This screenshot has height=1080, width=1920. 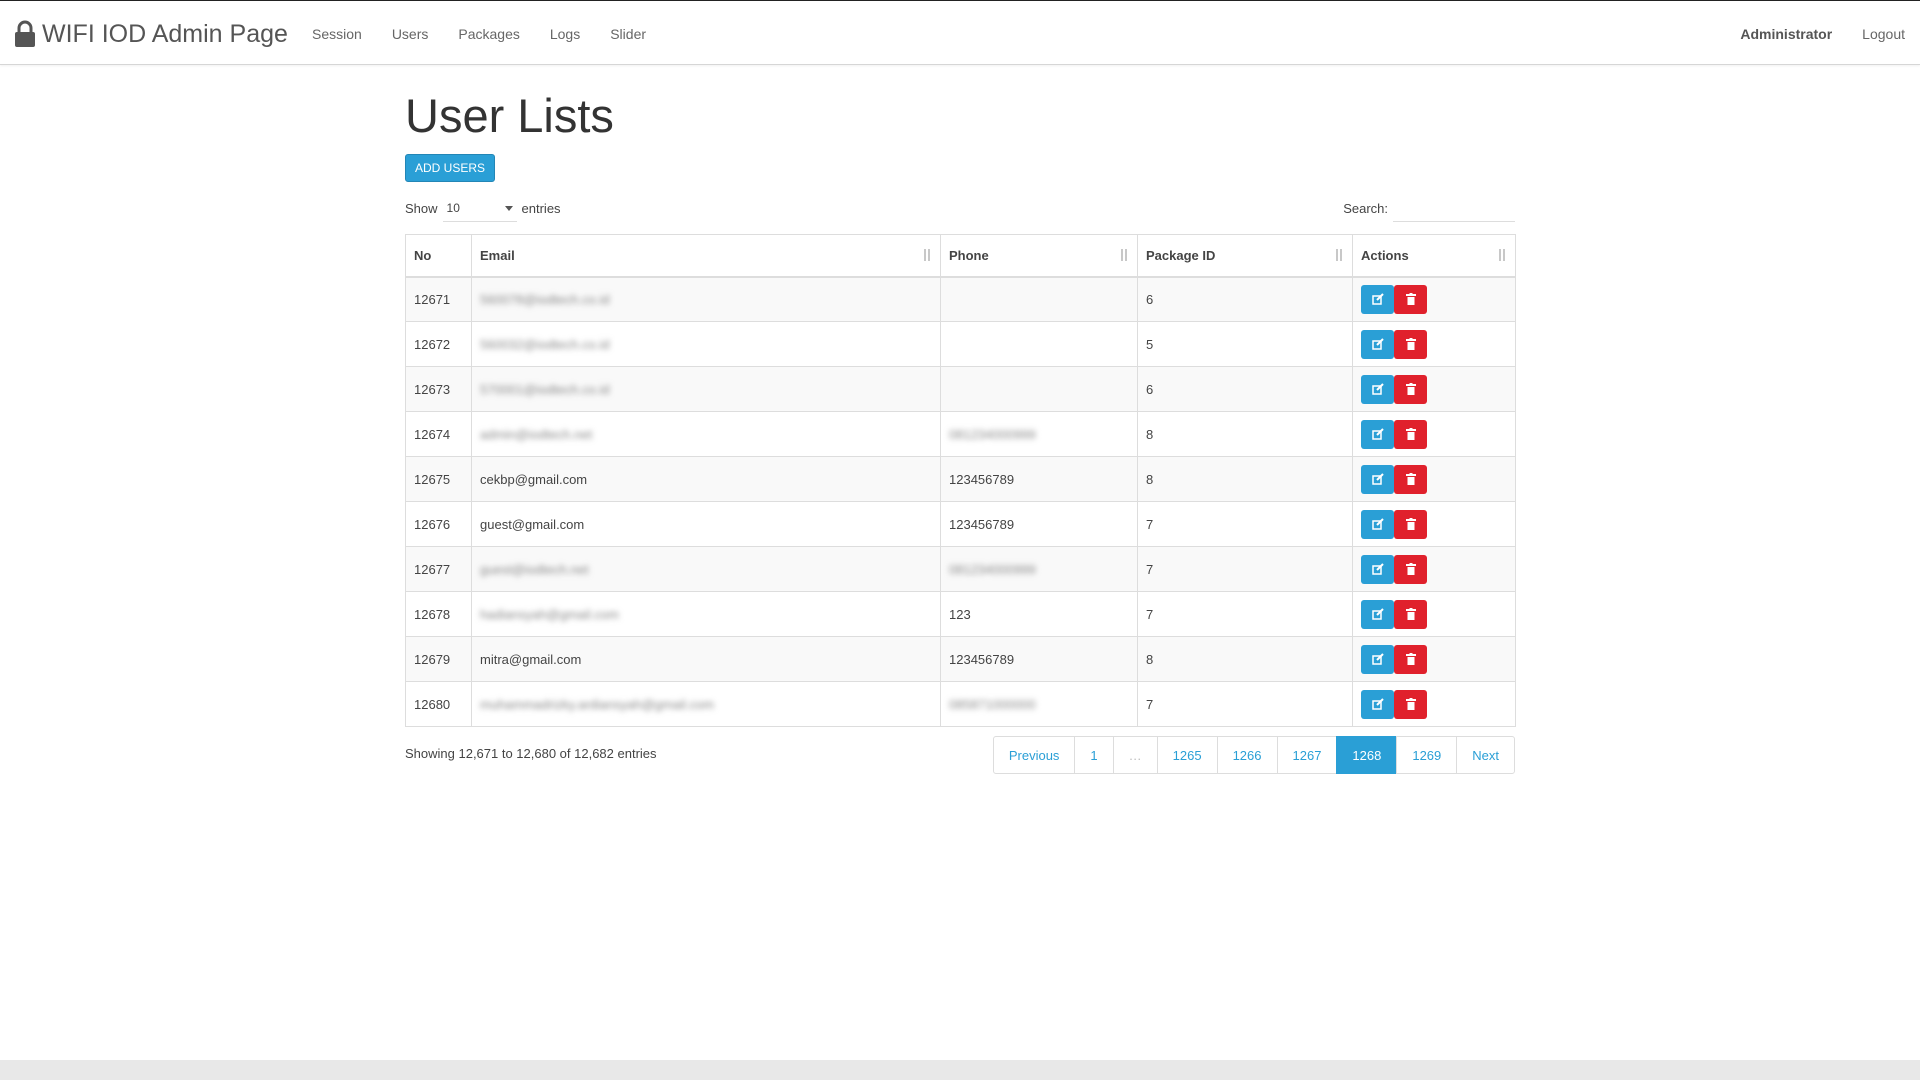 What do you see at coordinates (438, 389) in the screenshot?
I see `cell-no: 12673` at bounding box center [438, 389].